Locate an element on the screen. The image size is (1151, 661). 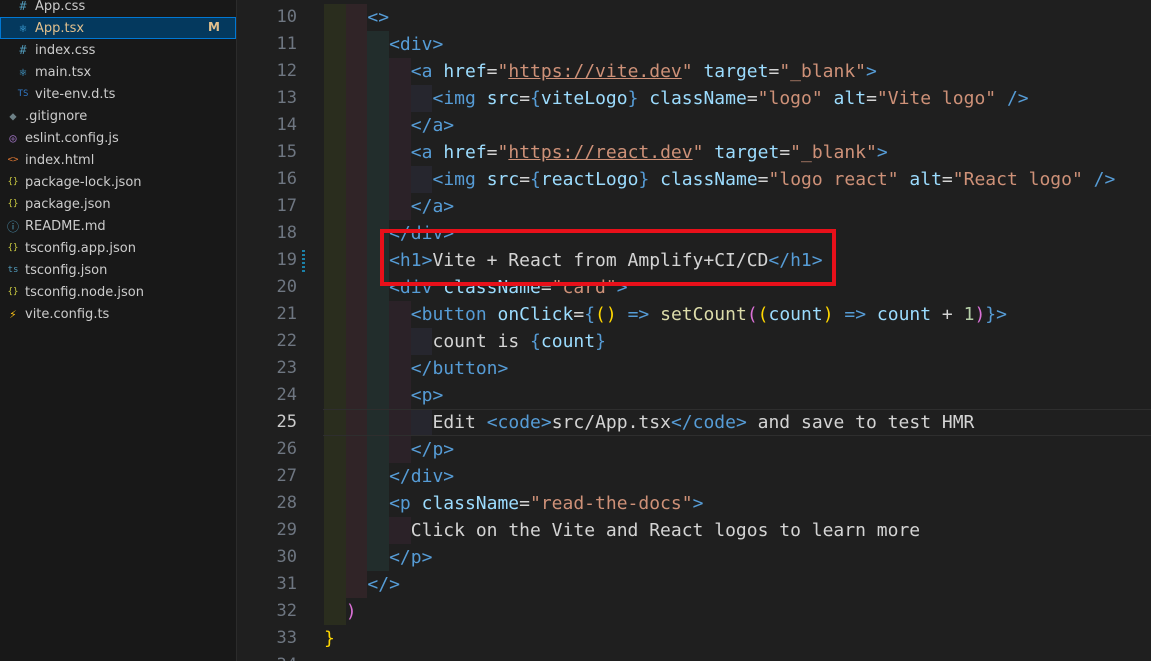
code-line: 22 count is {count} is located at coordinates (694, 341).